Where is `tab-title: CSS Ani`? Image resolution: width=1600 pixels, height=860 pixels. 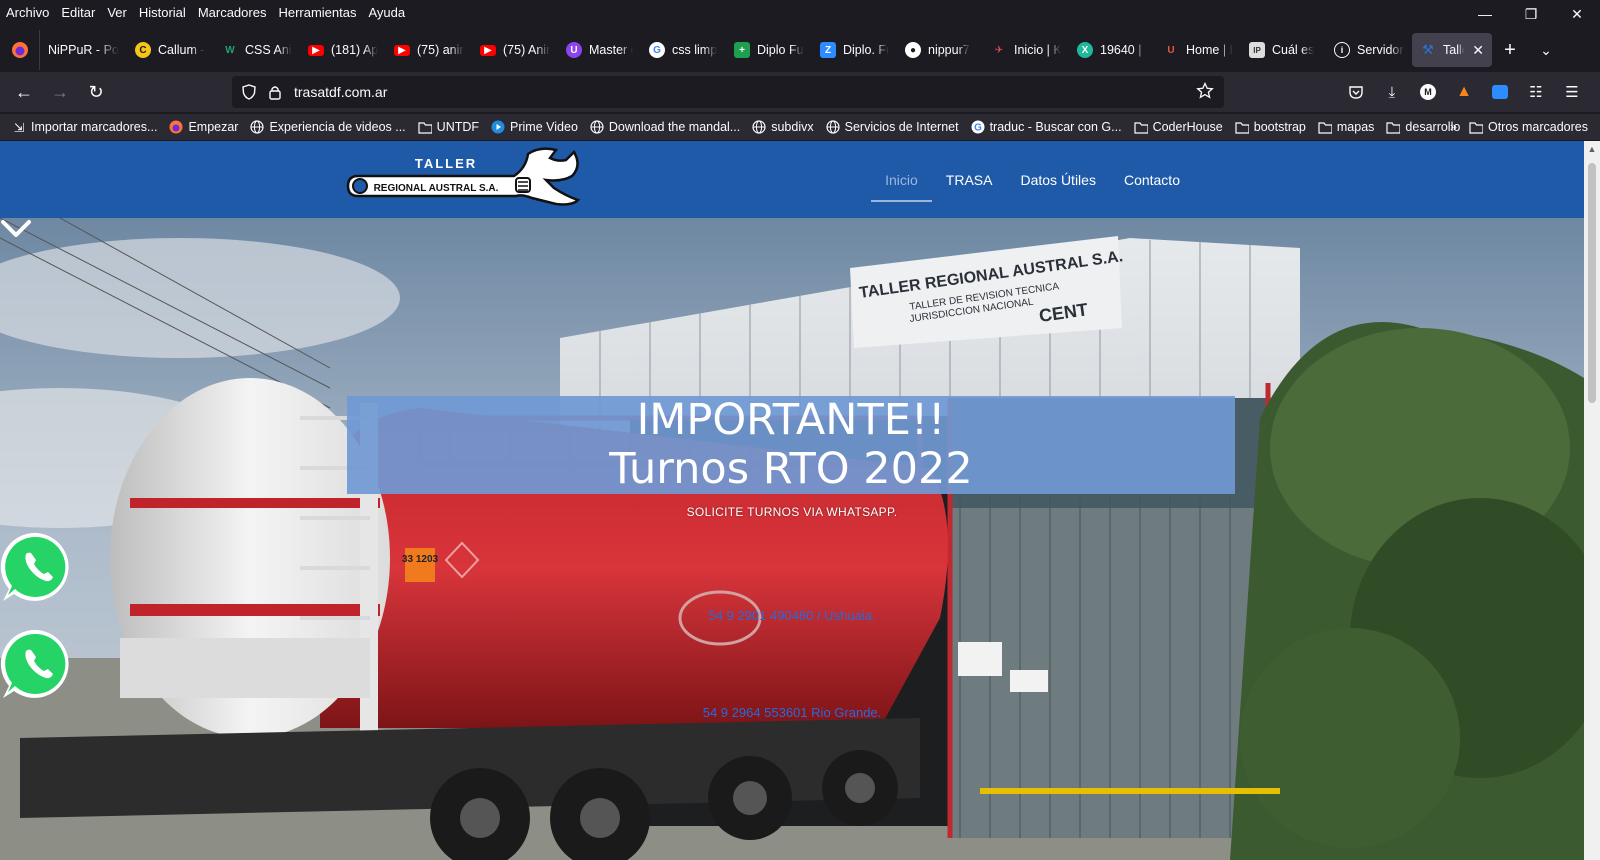 tab-title: CSS Ani is located at coordinates (268, 50).